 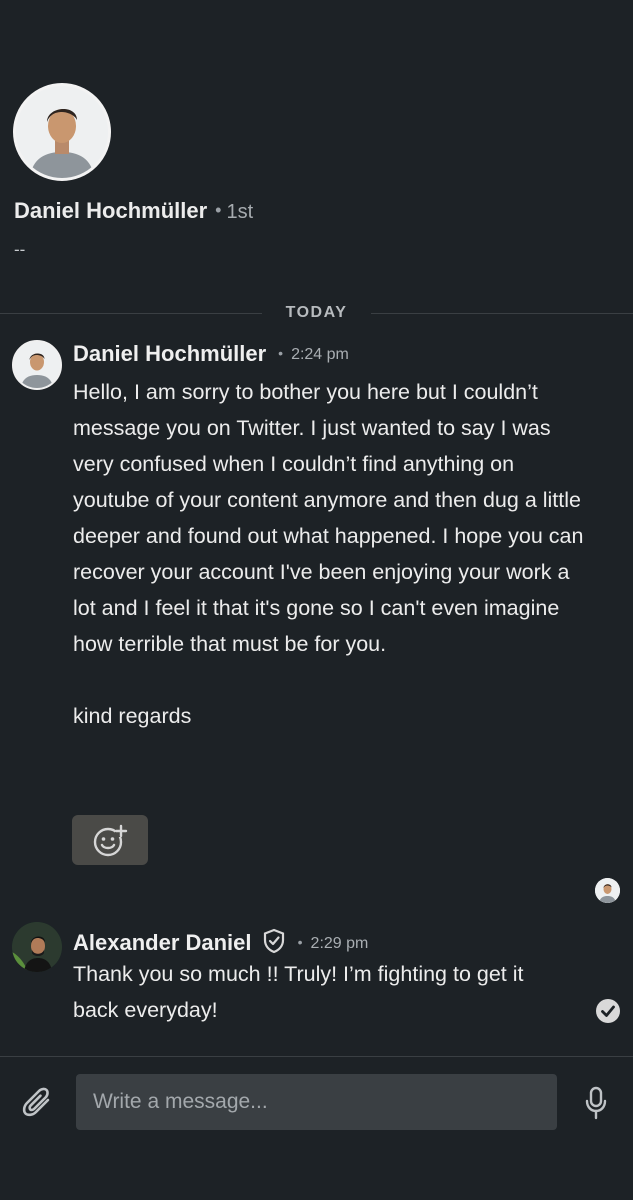 I want to click on connection-degree: 1st, so click(x=240, y=212).